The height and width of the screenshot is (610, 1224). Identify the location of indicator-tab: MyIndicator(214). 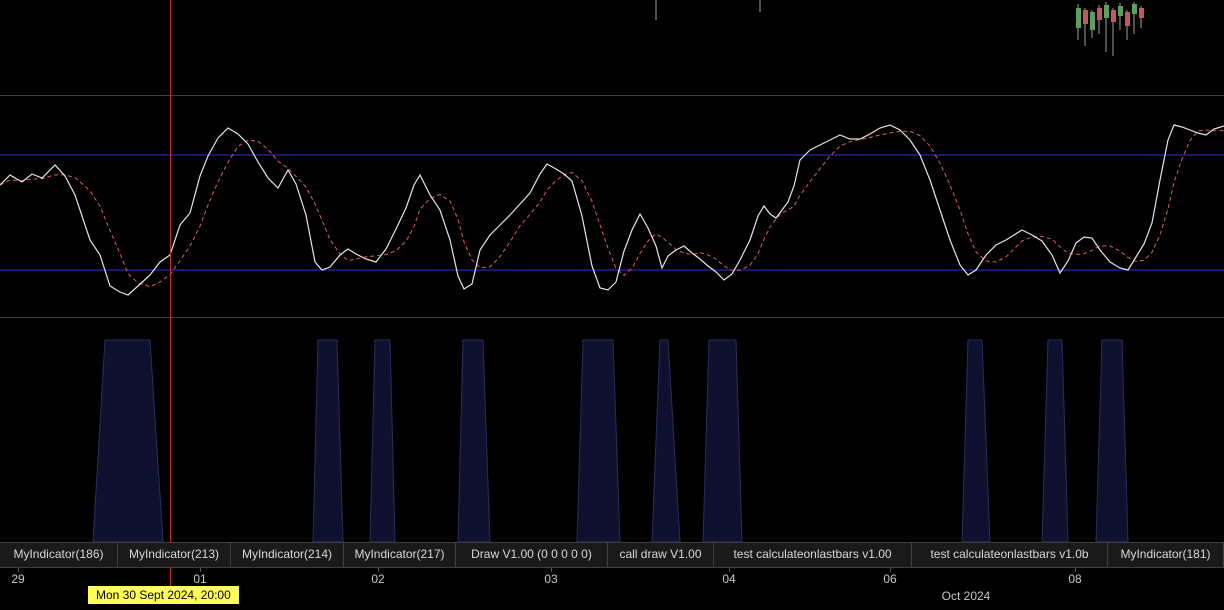
(287, 555).